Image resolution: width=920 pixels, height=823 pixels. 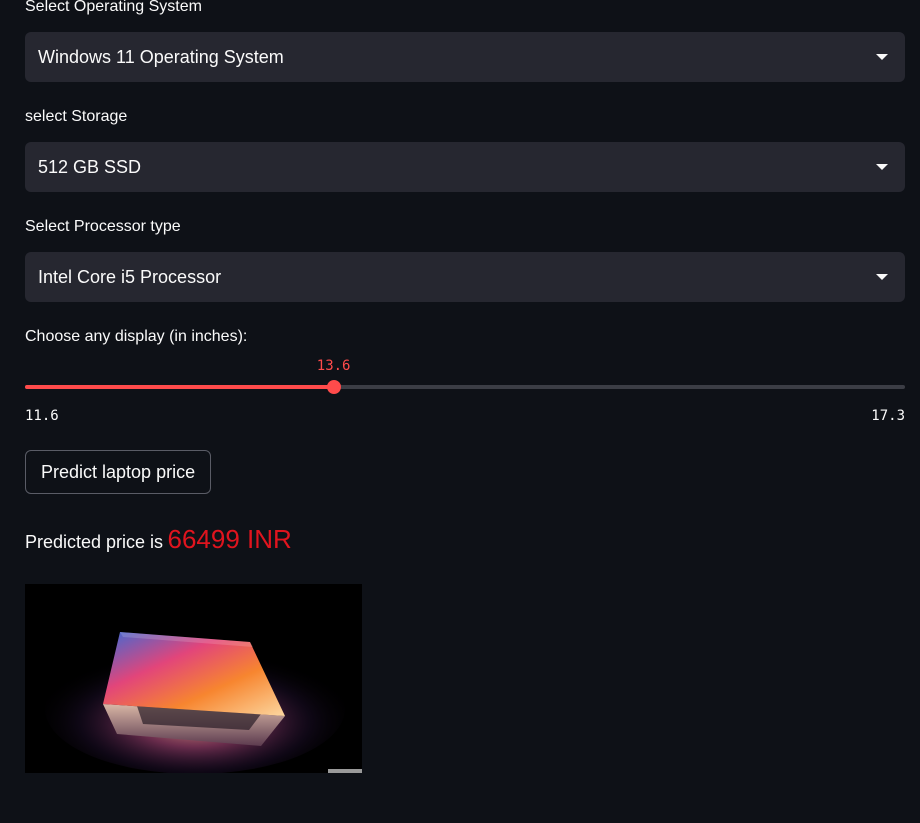 I want to click on laptop-image, so click(x=193, y=678).